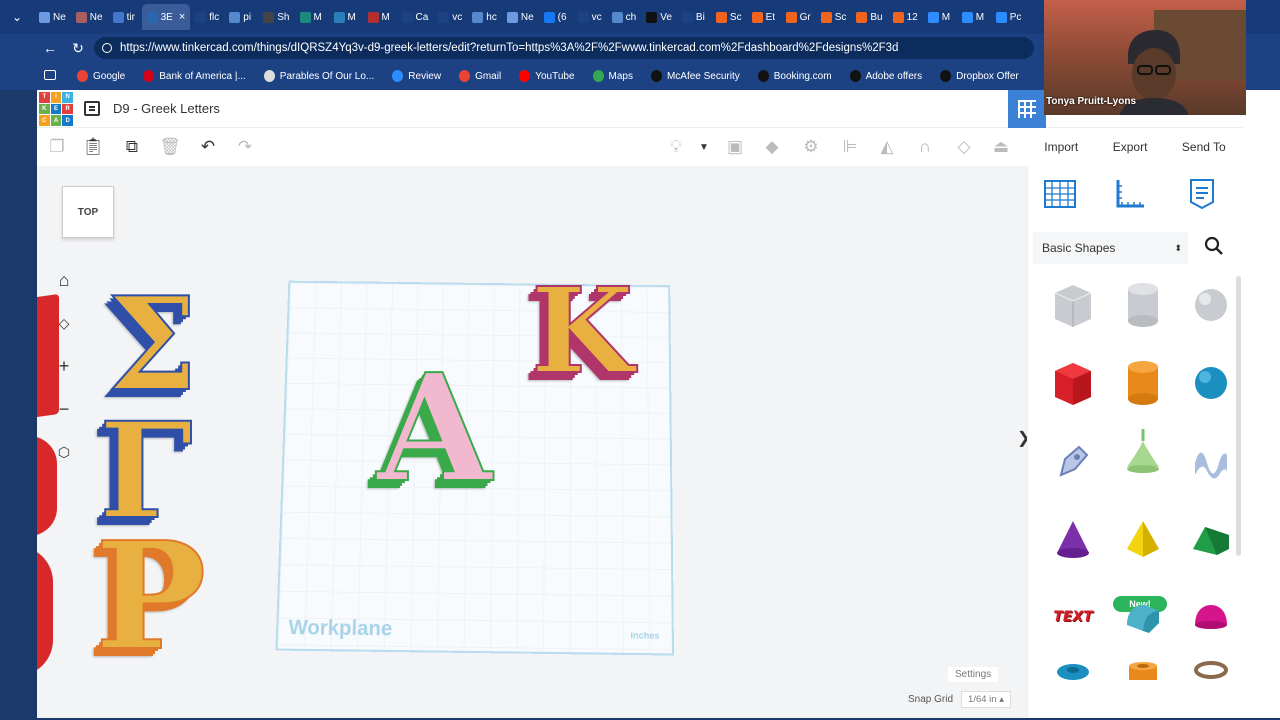  Describe the element at coordinates (1211, 539) in the screenshot. I see `roof-shape` at that location.